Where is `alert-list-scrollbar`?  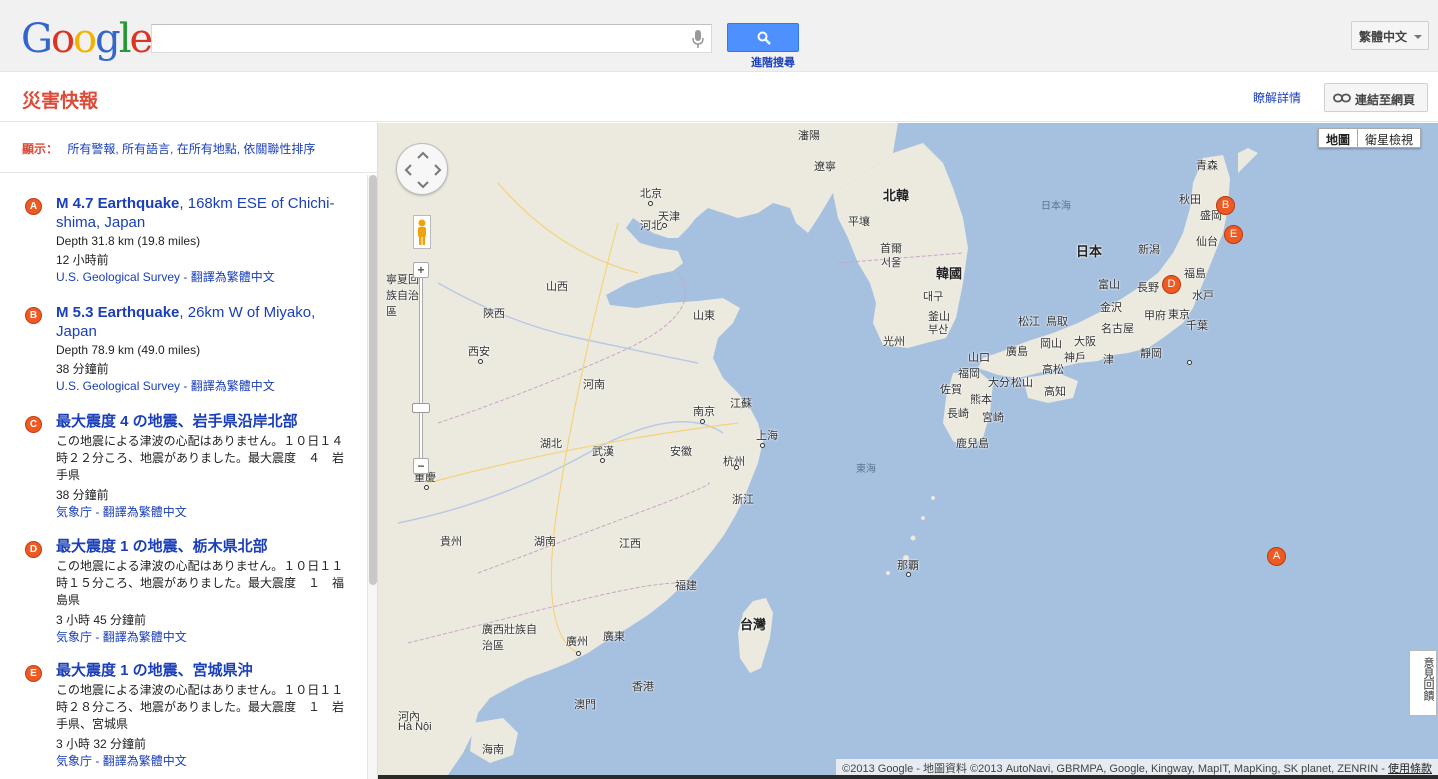 alert-list-scrollbar is located at coordinates (372, 477).